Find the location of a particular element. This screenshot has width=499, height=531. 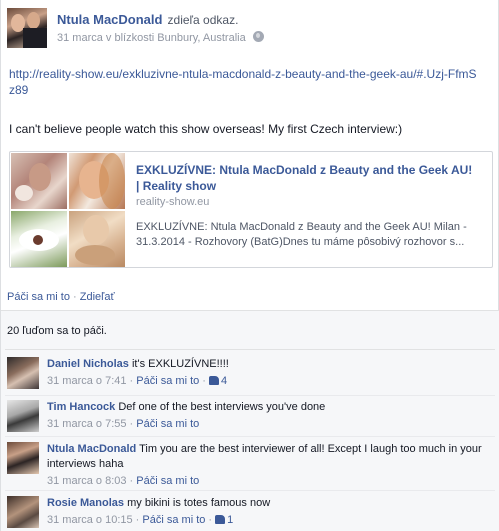

comment-time: 31 marca o 8:03 is located at coordinates (87, 481).